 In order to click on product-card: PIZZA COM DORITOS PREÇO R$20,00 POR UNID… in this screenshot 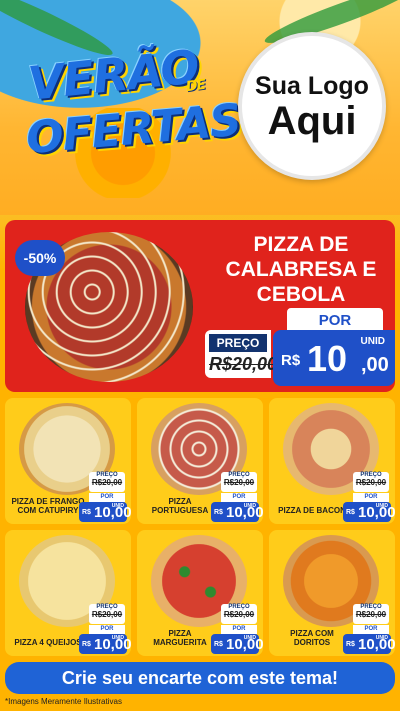, I will do `click(332, 593)`.